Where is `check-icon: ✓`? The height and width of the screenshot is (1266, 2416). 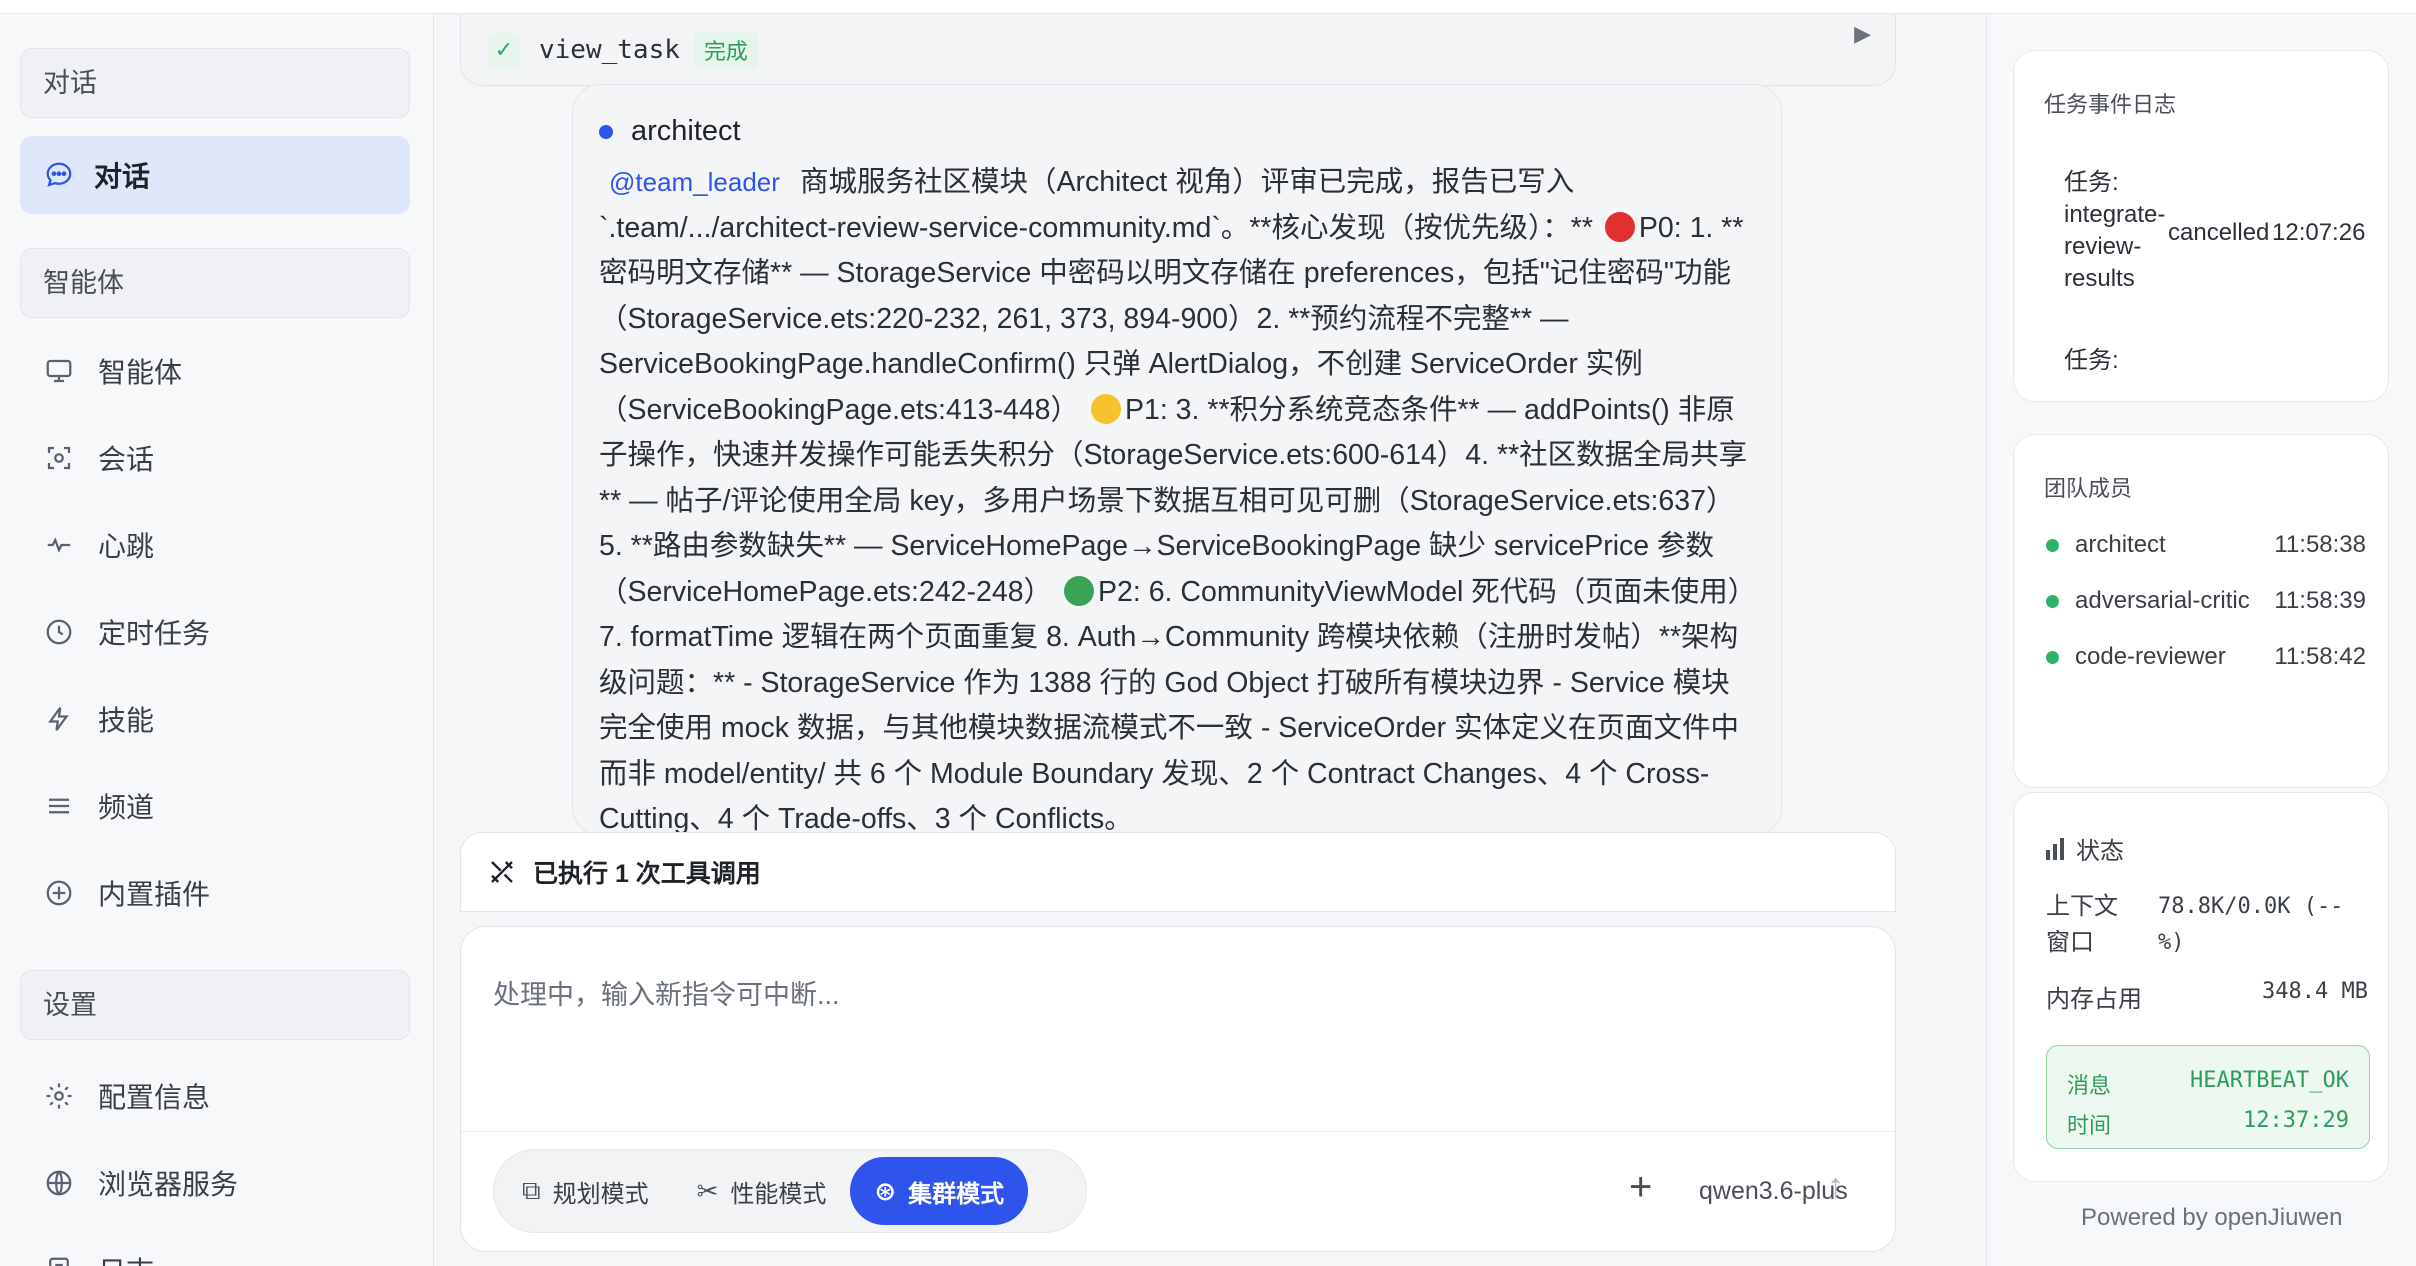 check-icon: ✓ is located at coordinates (504, 50).